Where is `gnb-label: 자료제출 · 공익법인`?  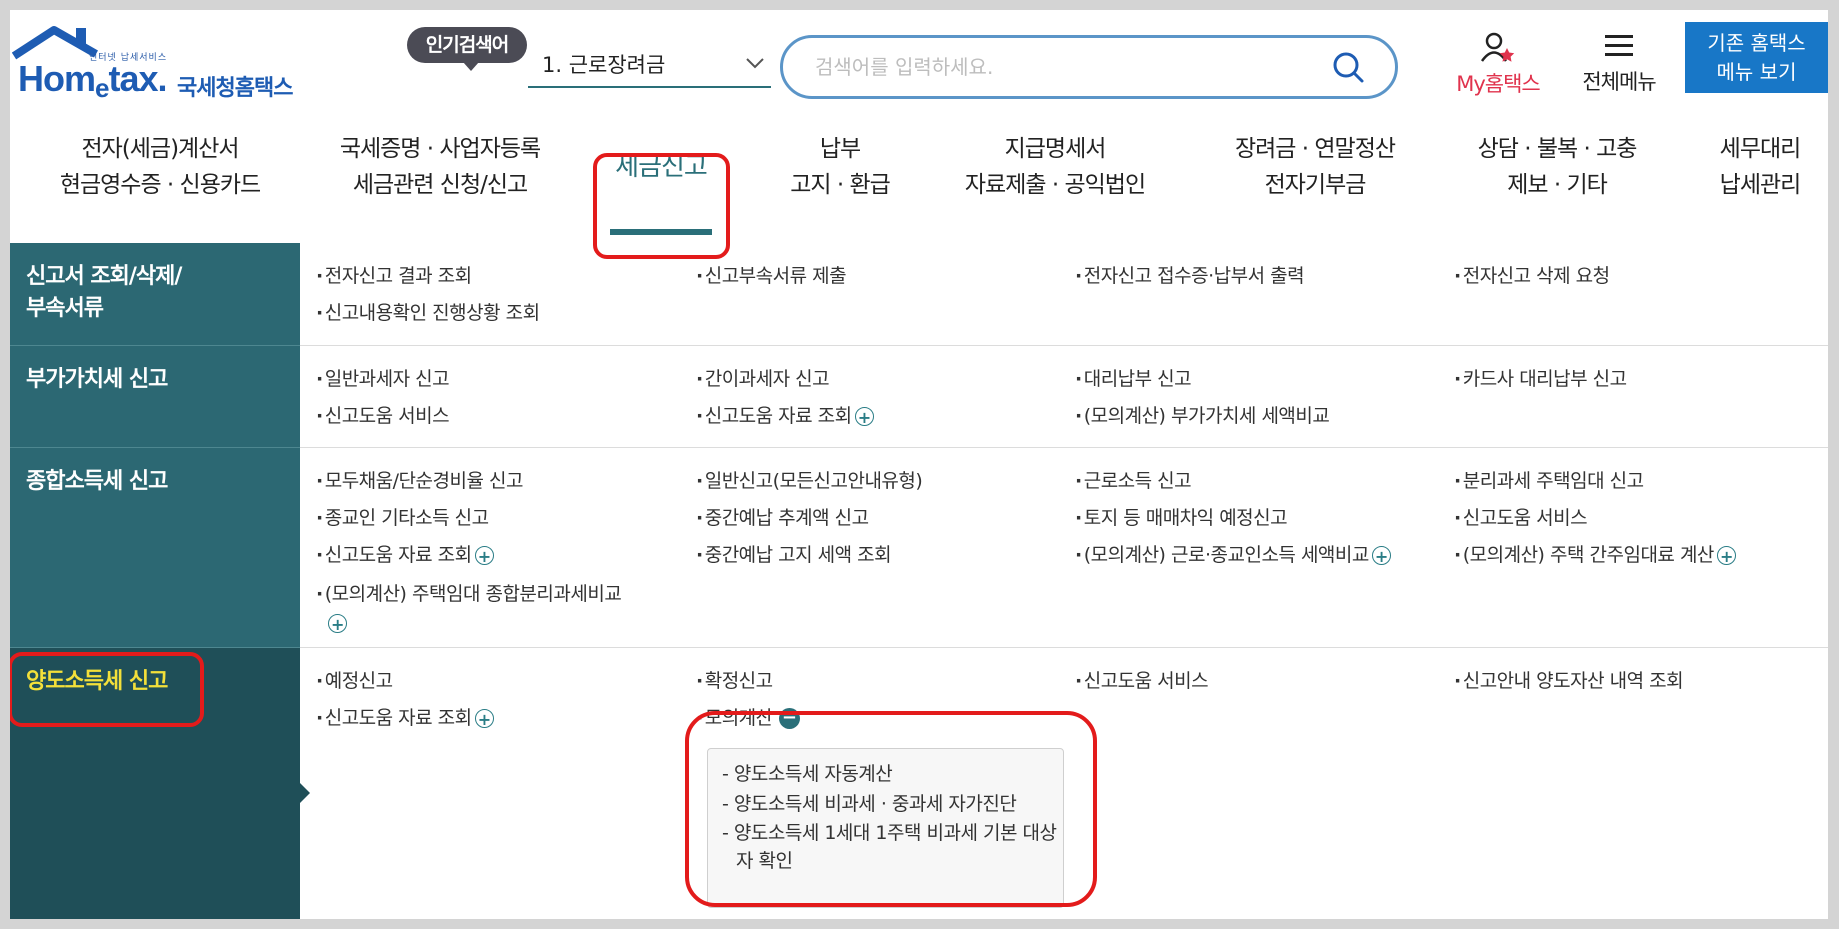
gnb-label: 자료제출 · 공익법인 is located at coordinates (1055, 185).